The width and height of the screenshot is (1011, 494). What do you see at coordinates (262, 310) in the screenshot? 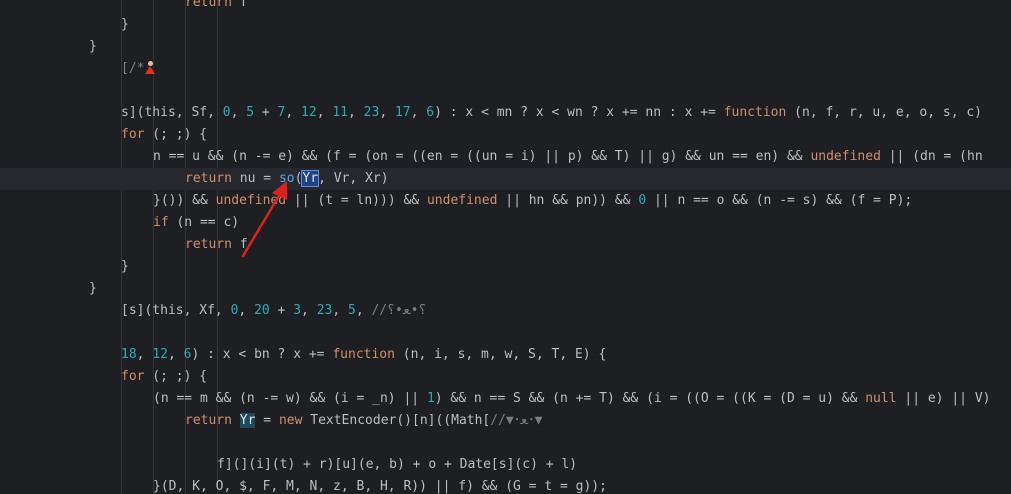
I see `code-token: 20` at bounding box center [262, 310].